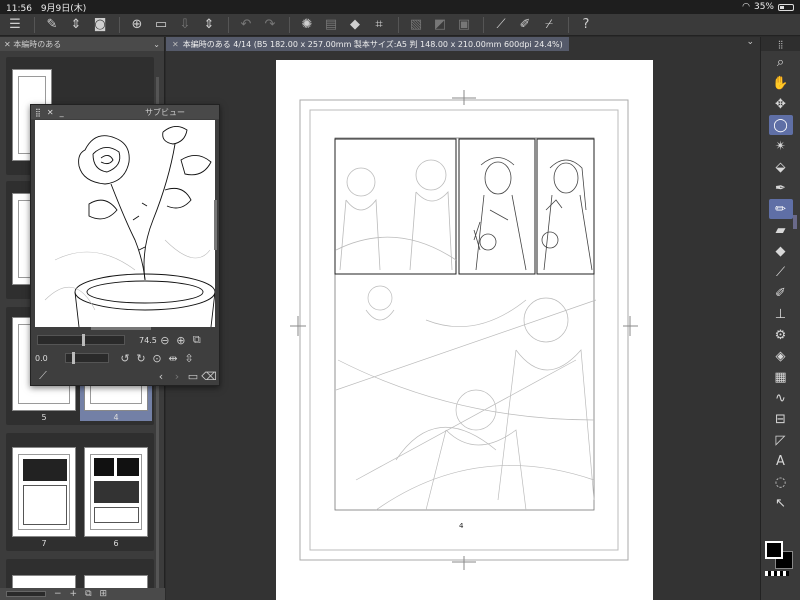  Describe the element at coordinates (568, 24) in the screenshot. I see `toolbar-divider` at that location.